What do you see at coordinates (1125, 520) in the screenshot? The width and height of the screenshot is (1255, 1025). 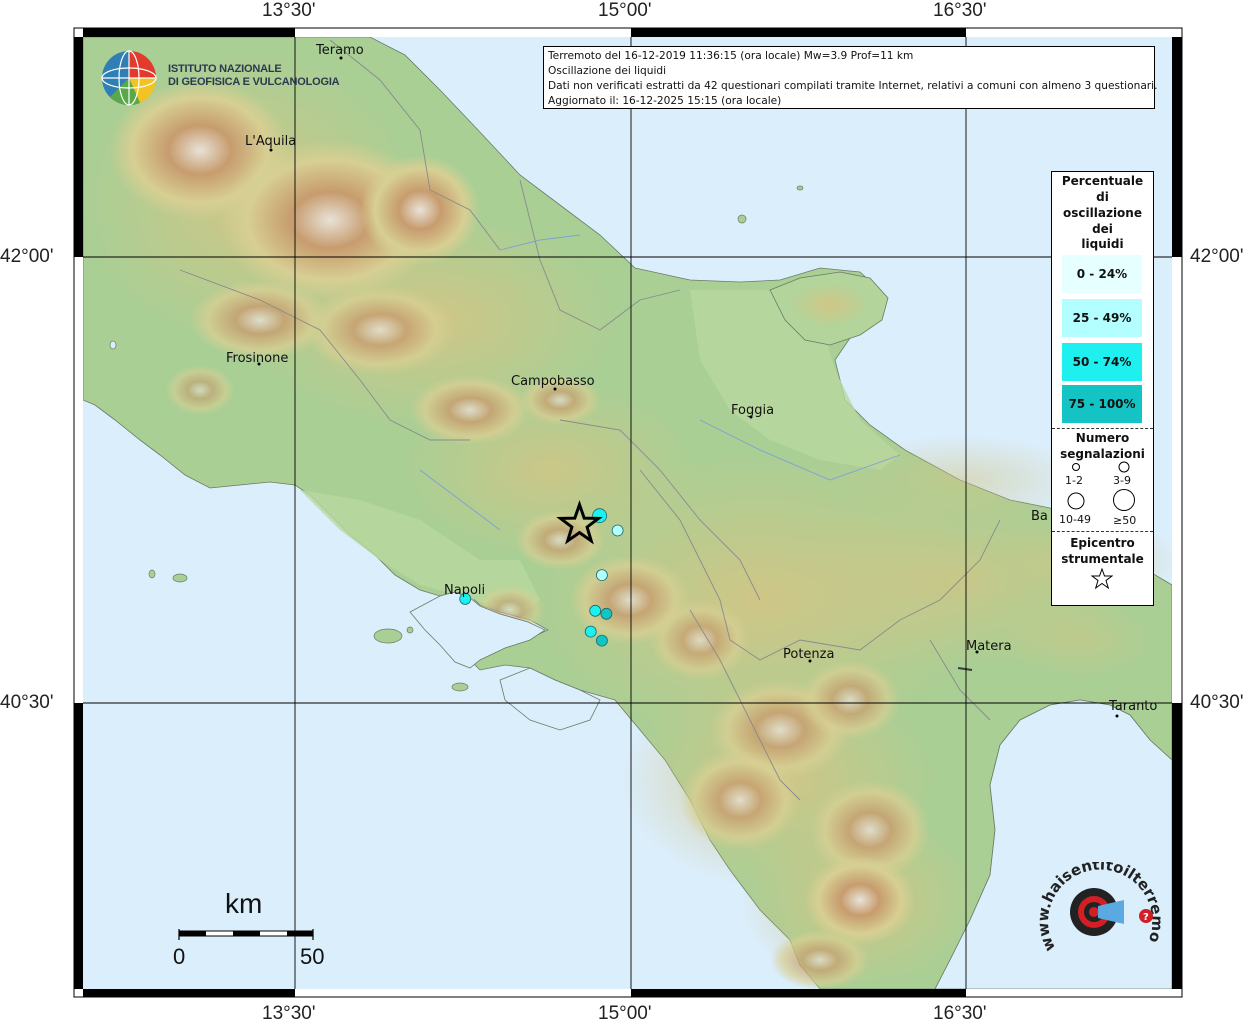 I see `count-label-50-plus: ≥50` at bounding box center [1125, 520].